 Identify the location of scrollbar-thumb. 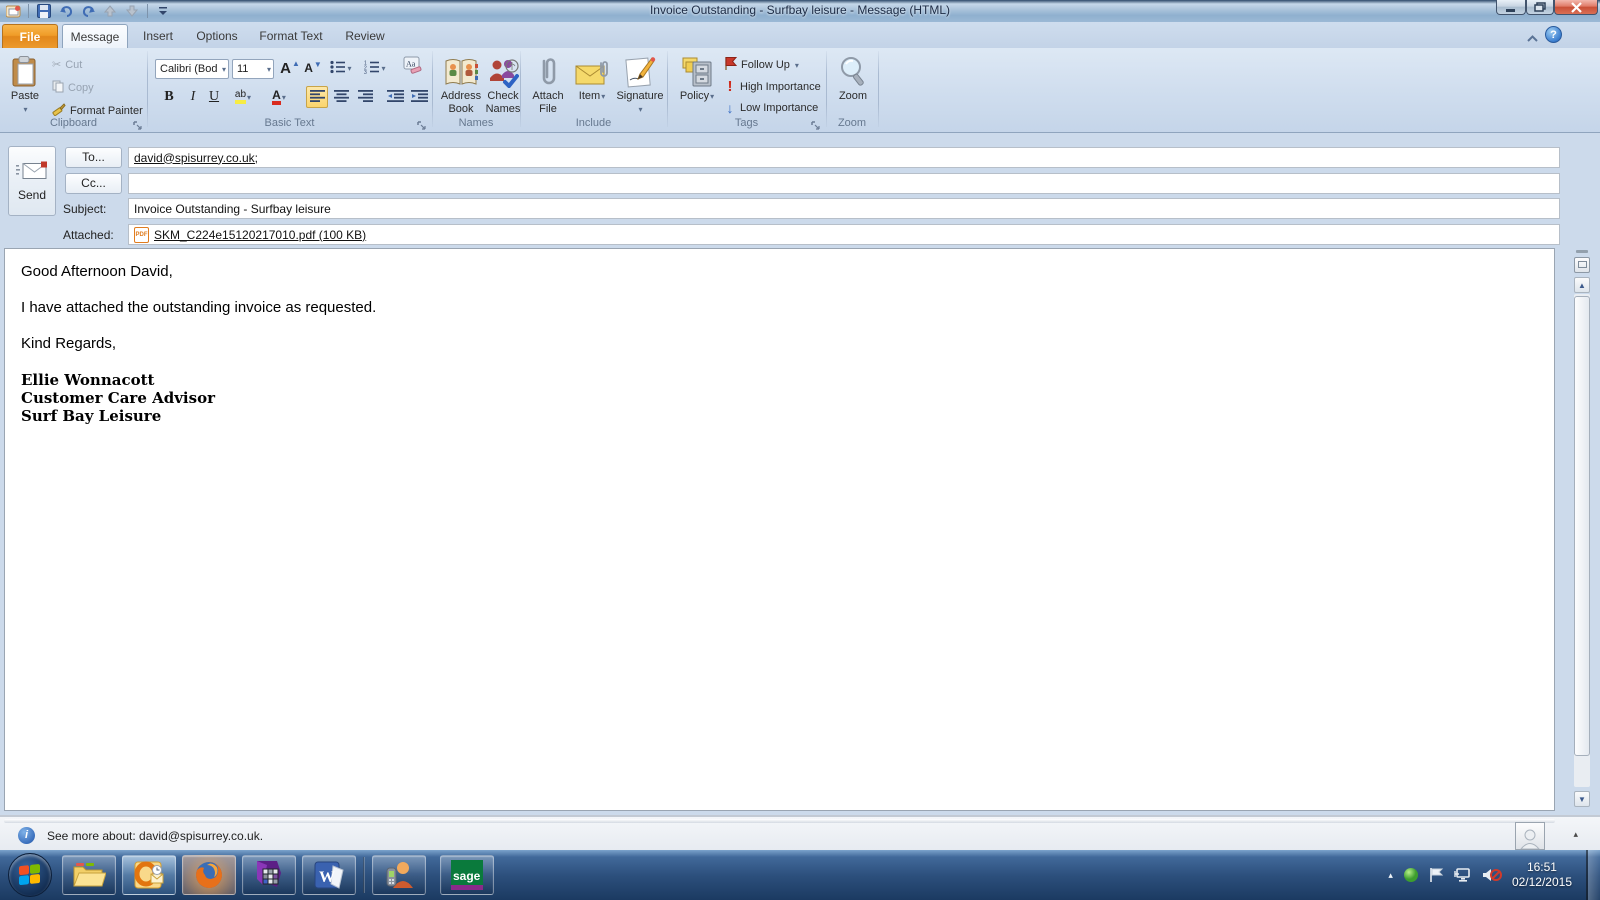
(1582, 526).